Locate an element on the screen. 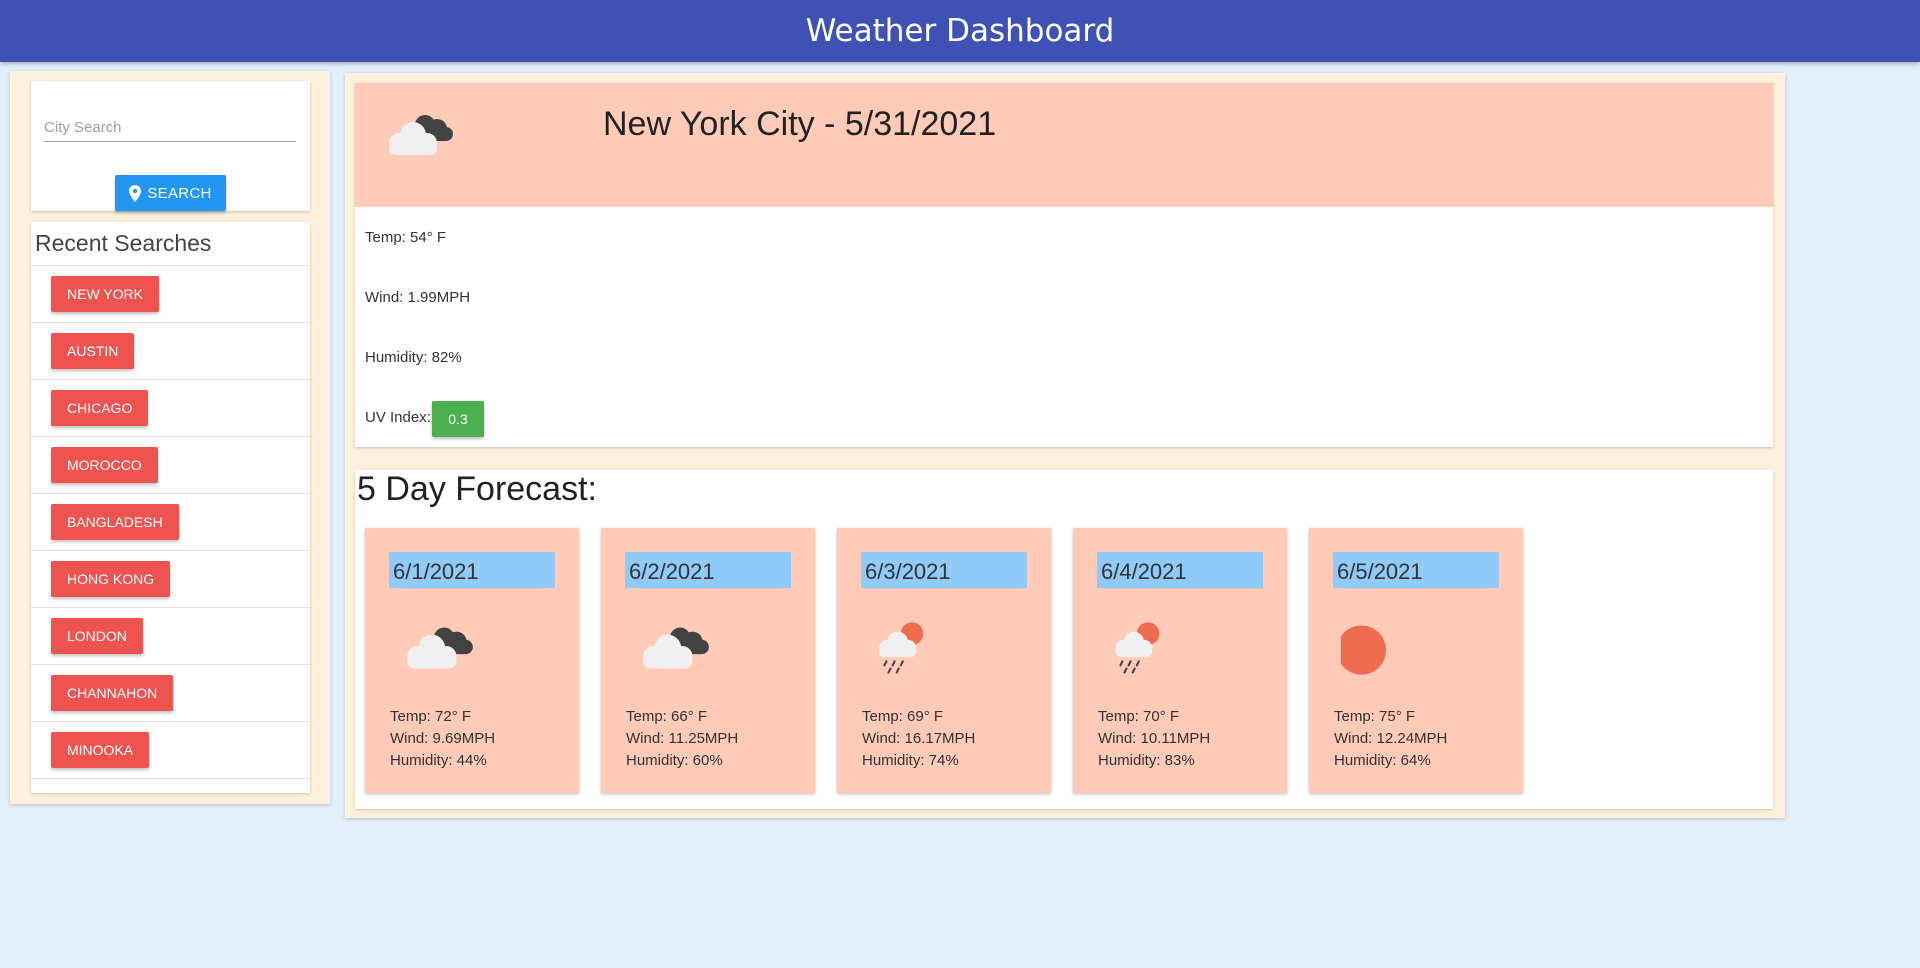 Image resolution: width=1920 pixels, height=968 pixels. forecast-humidity: Humidity: 64% is located at coordinates (1382, 760).